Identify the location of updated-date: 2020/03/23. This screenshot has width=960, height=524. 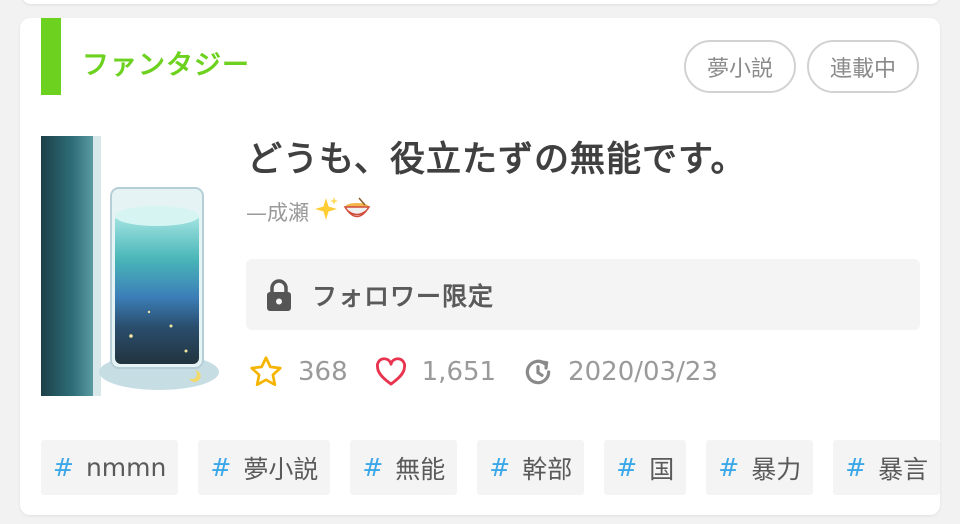
(620, 372).